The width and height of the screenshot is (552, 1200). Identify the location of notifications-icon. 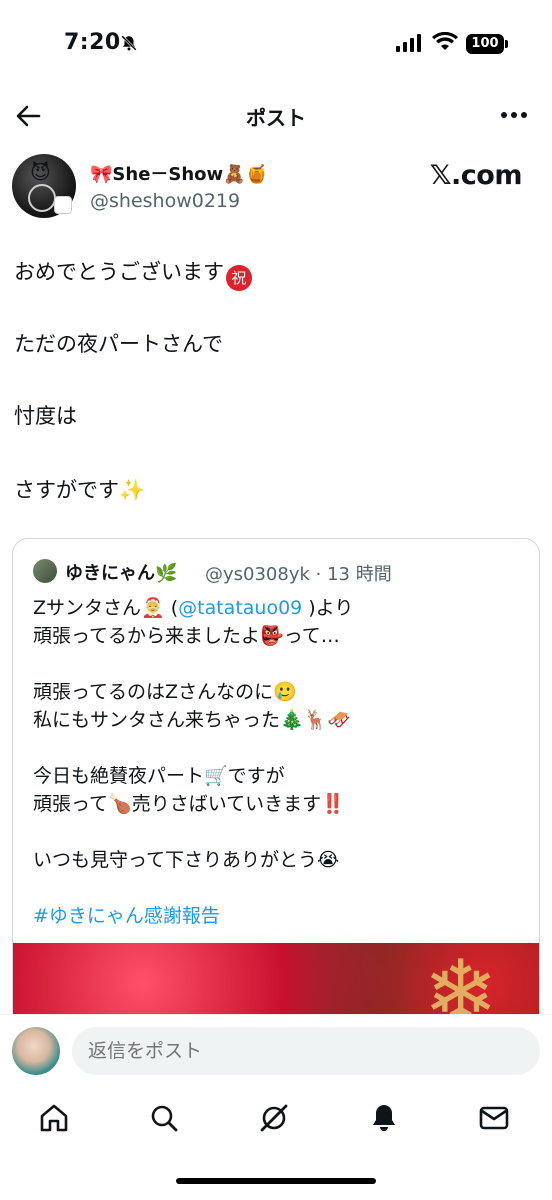
(384, 1118).